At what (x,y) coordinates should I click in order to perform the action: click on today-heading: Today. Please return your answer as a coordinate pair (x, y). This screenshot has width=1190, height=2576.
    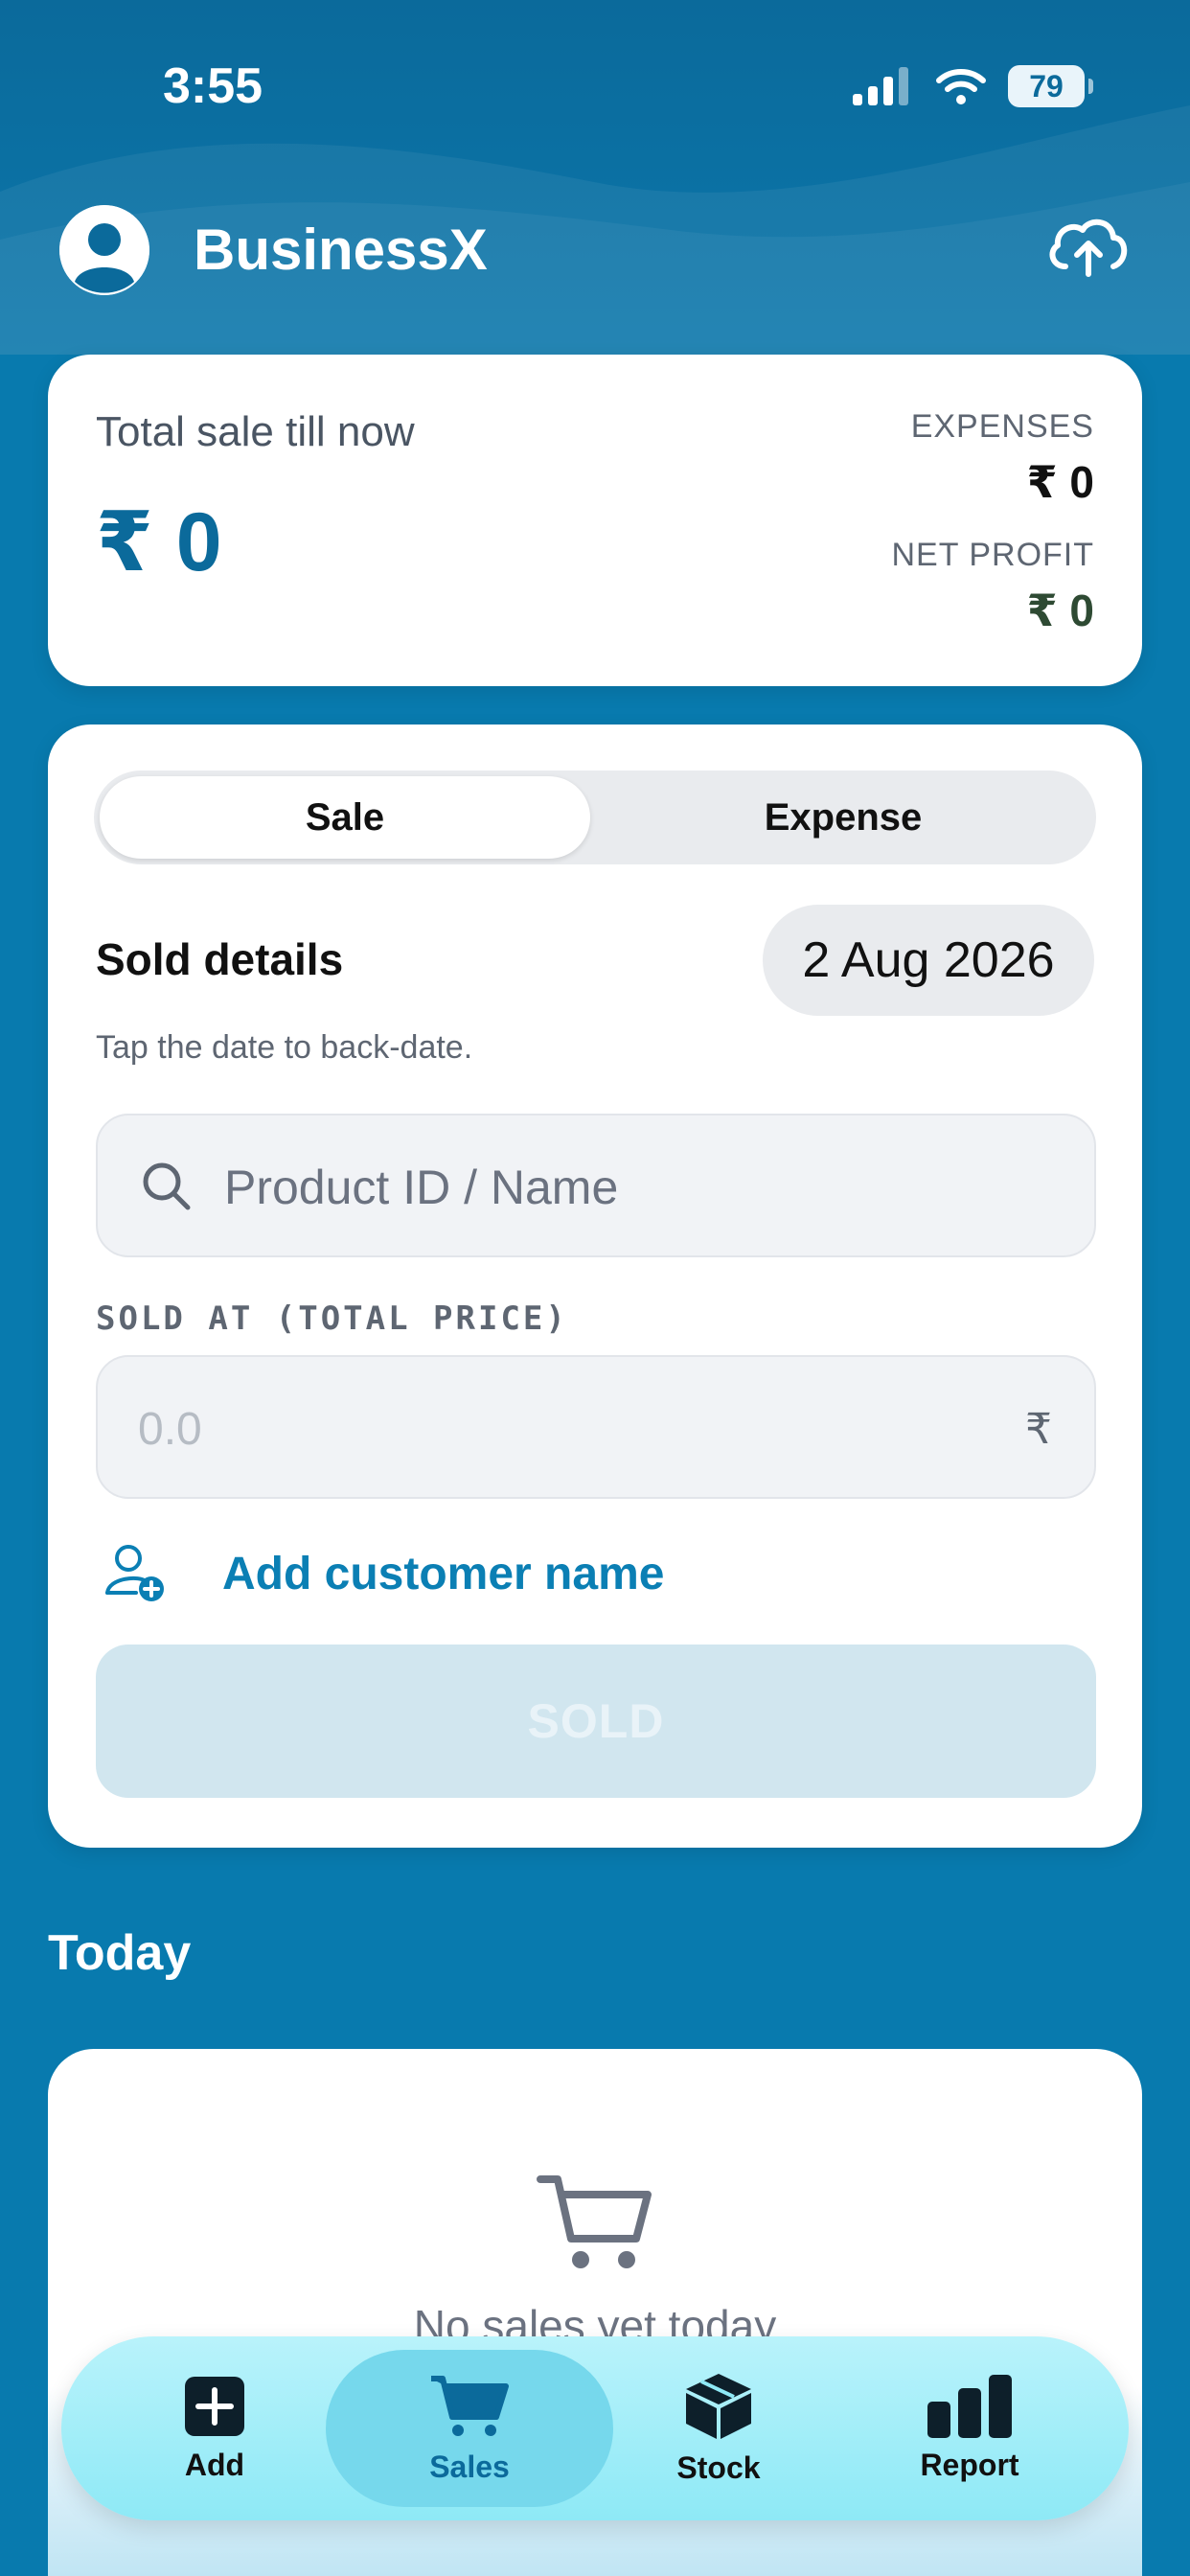
    Looking at the image, I should click on (120, 1953).